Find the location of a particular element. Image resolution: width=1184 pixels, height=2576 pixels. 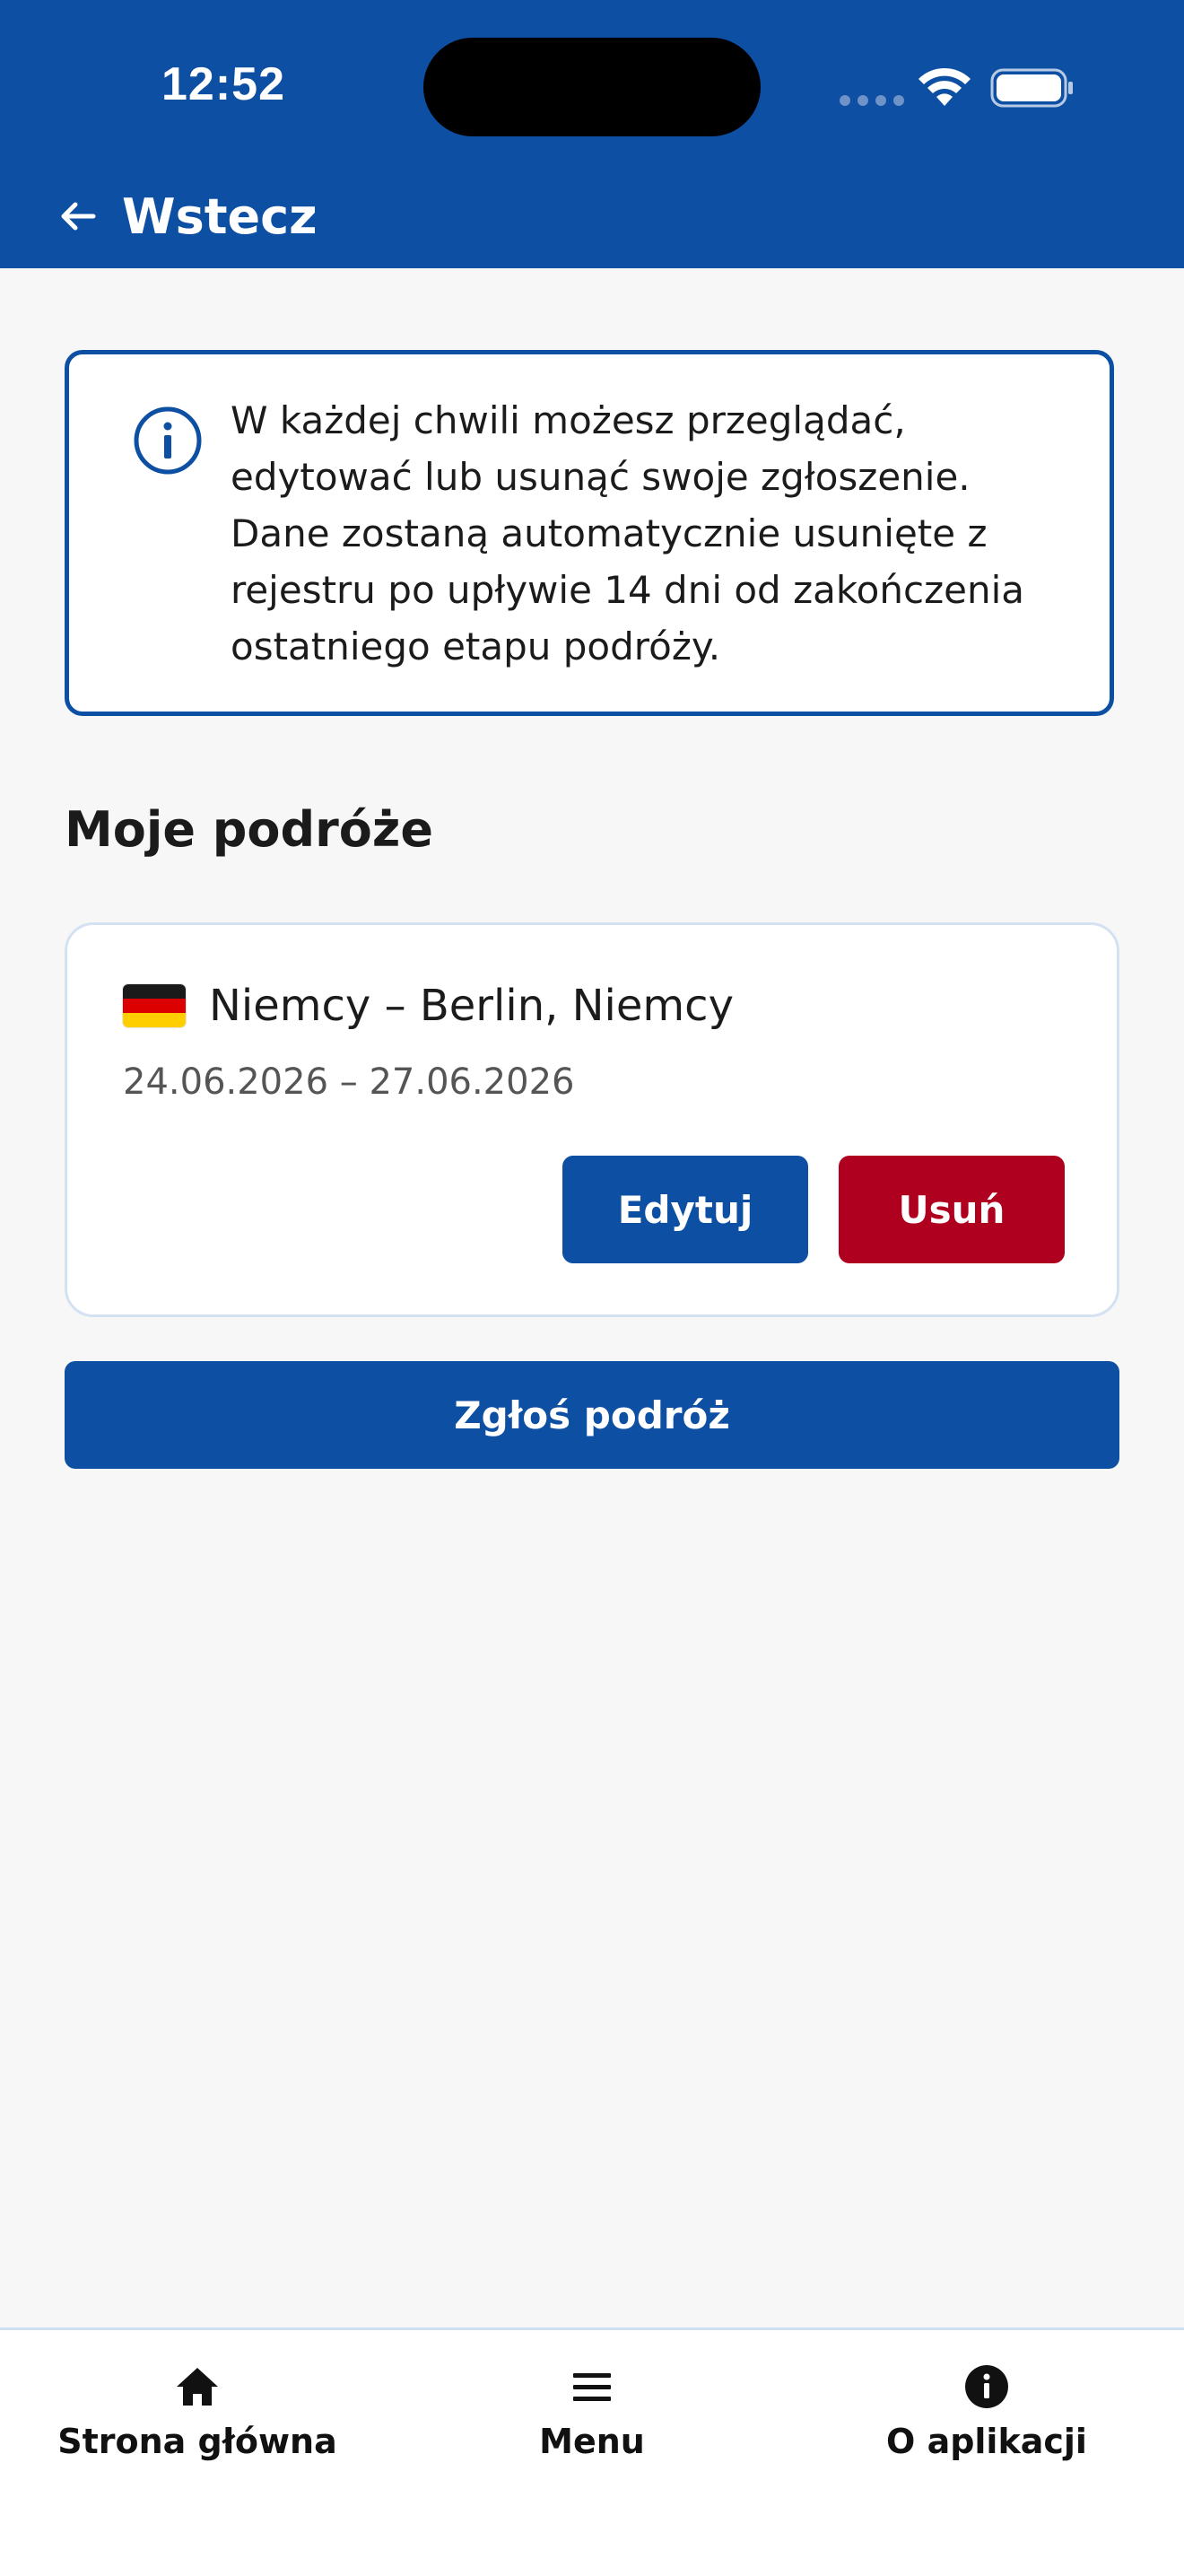

nav-item-about: O aplikacji is located at coordinates (986, 2412).